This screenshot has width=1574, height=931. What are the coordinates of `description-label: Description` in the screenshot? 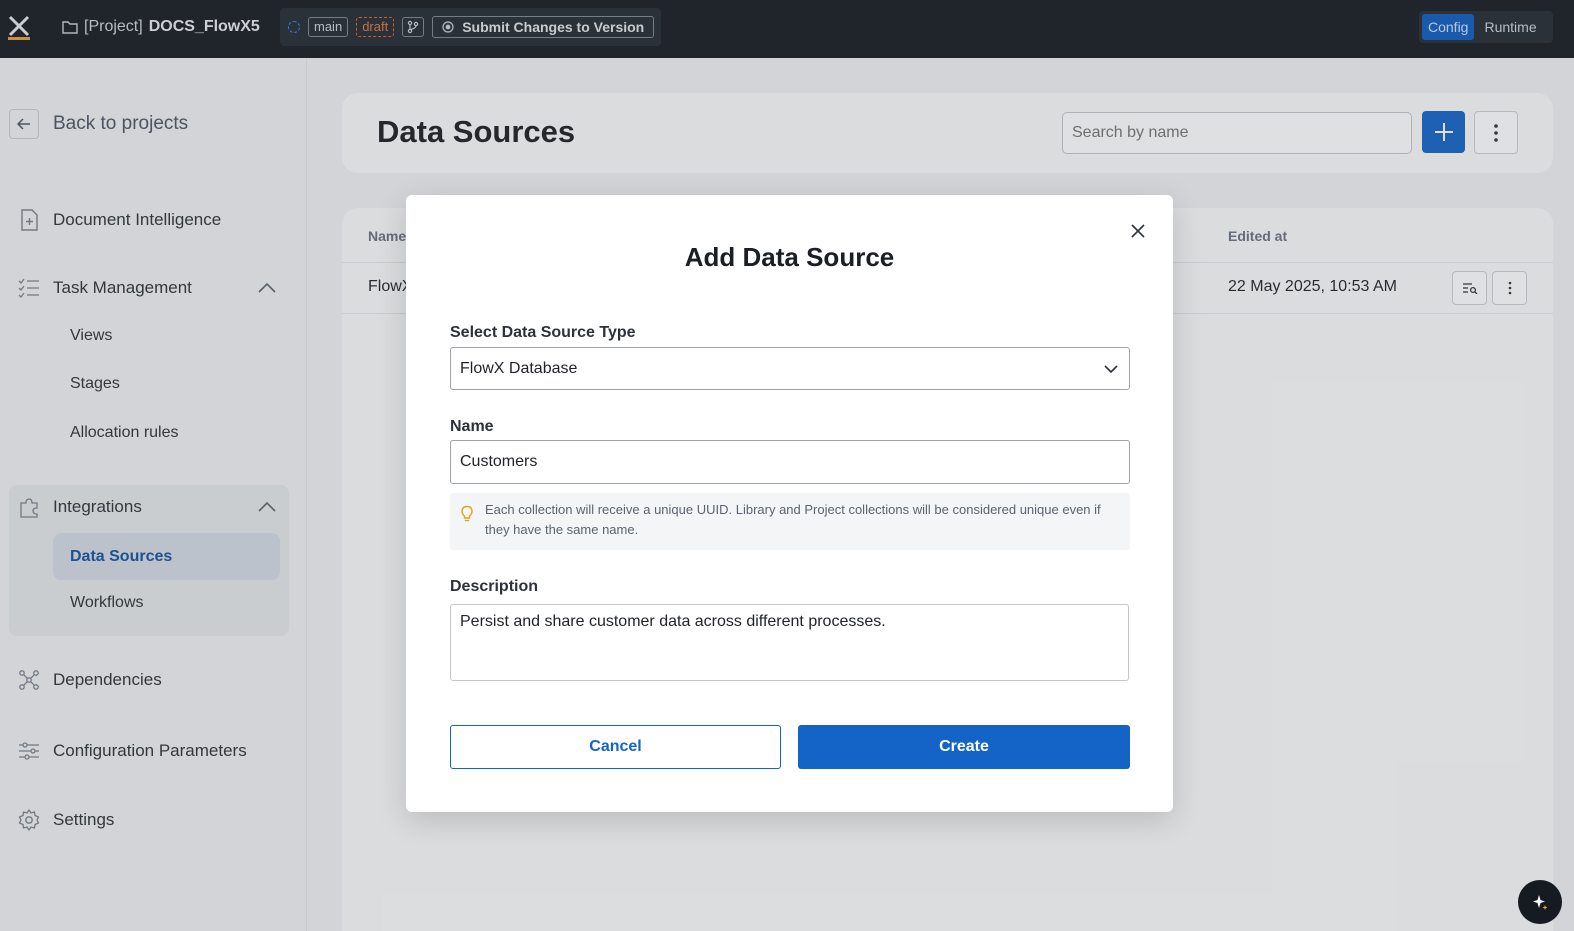 It's located at (494, 586).